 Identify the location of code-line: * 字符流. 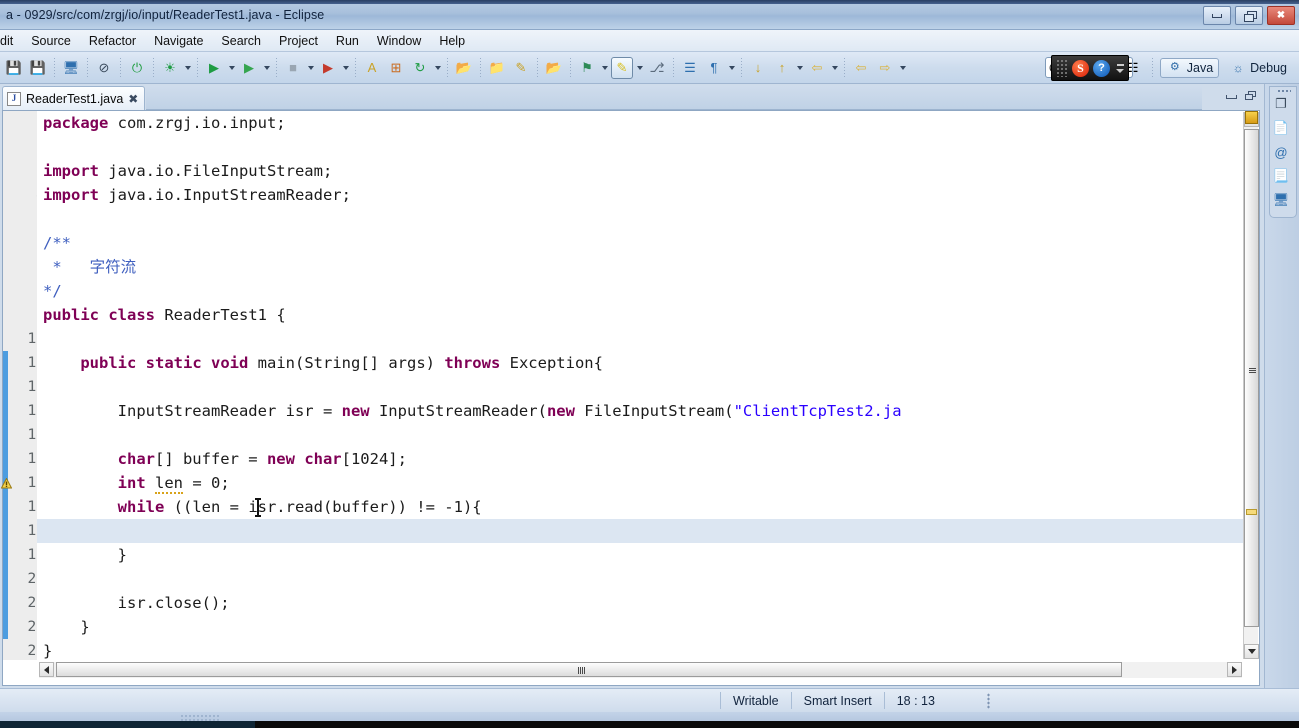
(648, 267).